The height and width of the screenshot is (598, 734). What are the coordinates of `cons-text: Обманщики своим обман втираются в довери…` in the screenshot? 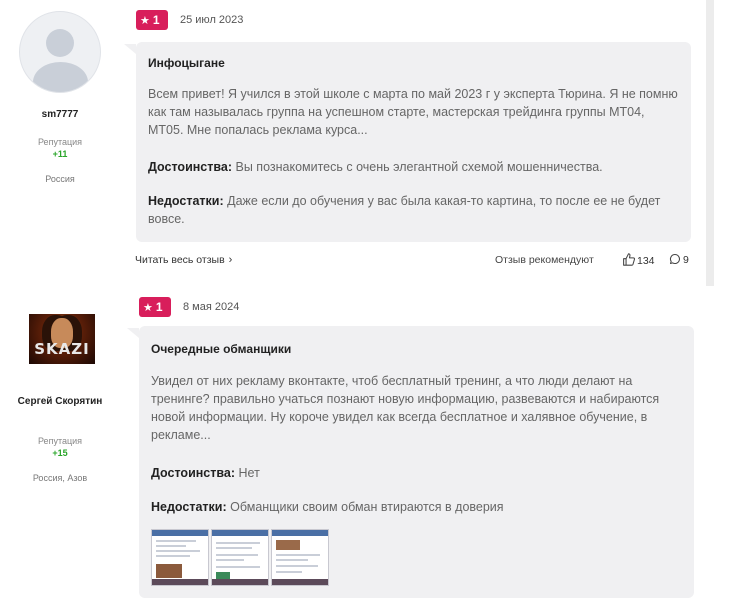 It's located at (367, 507).